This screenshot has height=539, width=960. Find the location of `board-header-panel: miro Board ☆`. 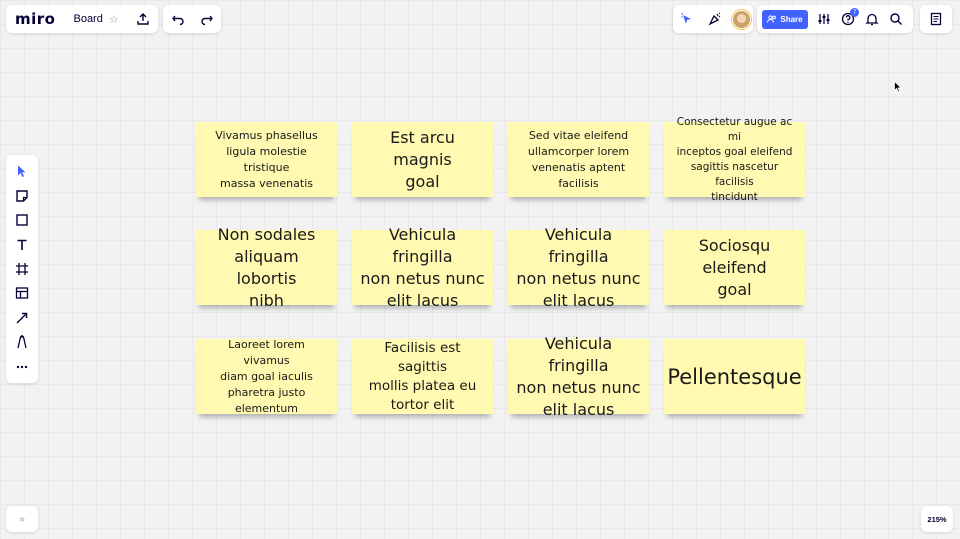

board-header-panel: miro Board ☆ is located at coordinates (82, 19).